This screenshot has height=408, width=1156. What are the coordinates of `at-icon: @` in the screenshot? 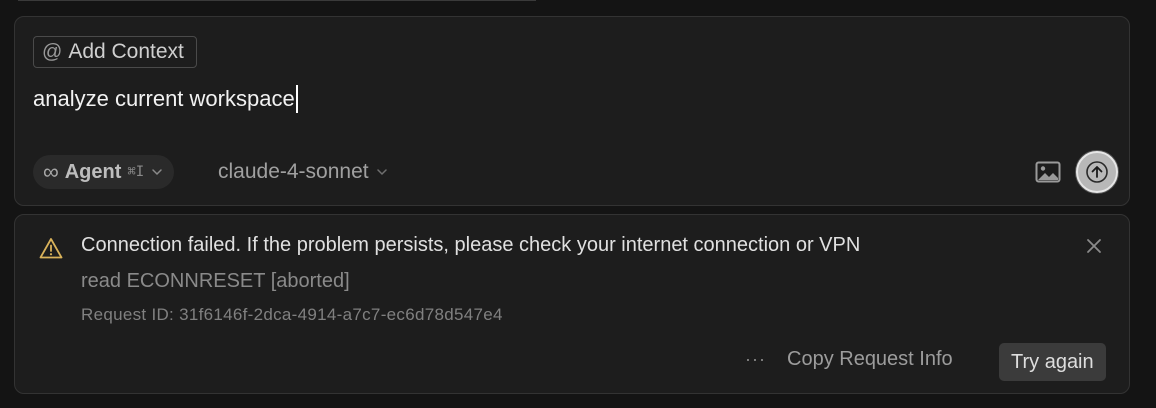 It's located at (52, 52).